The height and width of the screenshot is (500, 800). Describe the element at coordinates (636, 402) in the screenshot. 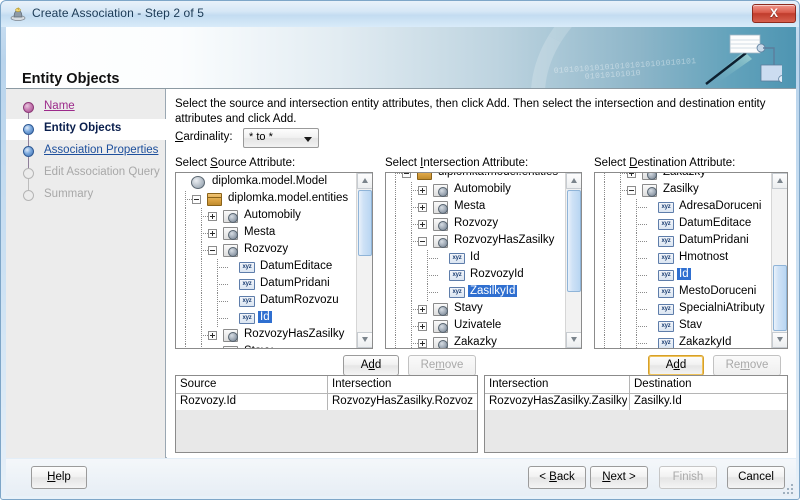

I see `table-row: RozvozyHasZasilky.ZasilkyId Zasilky.Id` at that location.